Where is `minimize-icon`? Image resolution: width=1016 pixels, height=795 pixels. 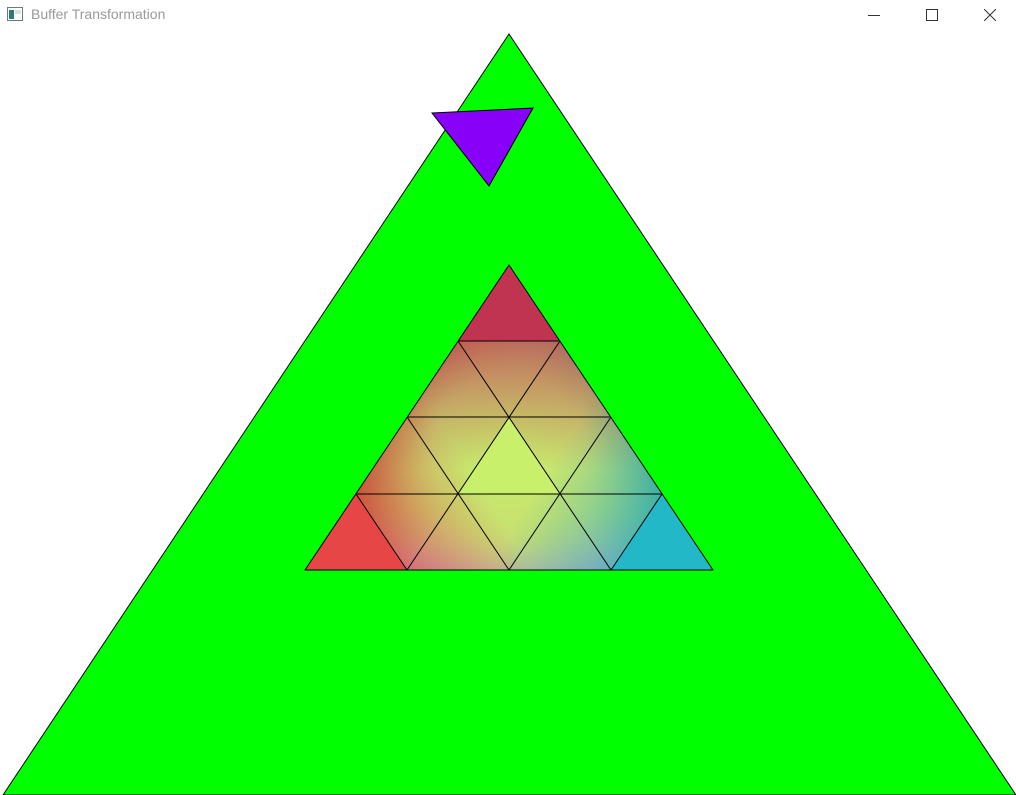 minimize-icon is located at coordinates (874, 15).